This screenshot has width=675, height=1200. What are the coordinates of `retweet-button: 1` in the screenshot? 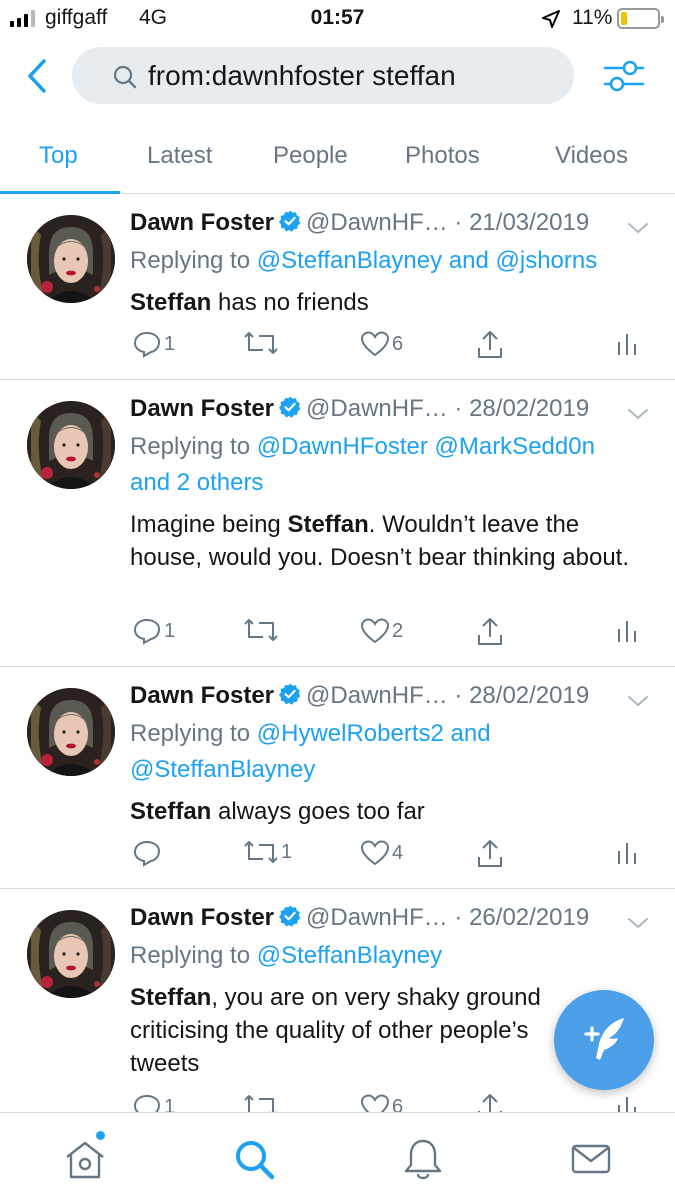 It's located at (267, 852).